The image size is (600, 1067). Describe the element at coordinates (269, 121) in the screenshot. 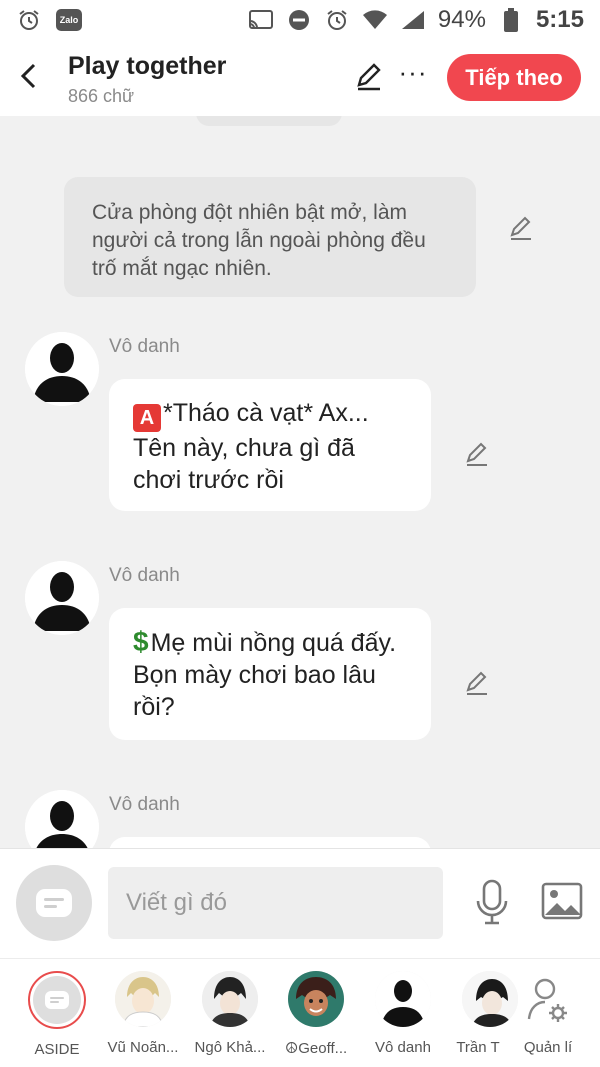

I see `previous-bubble` at that location.